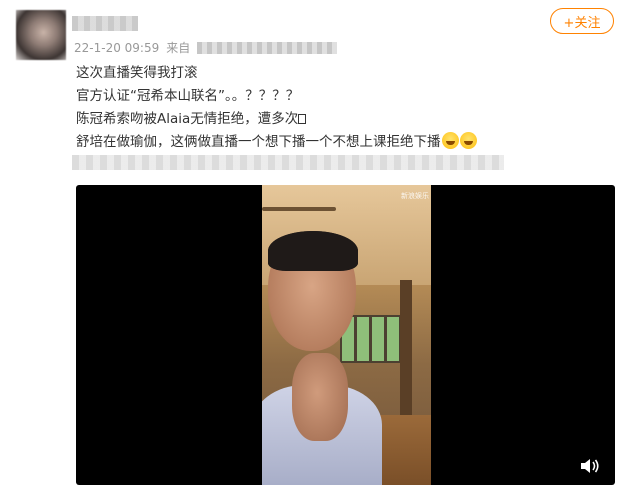 This screenshot has width=640, height=501. I want to click on post-line-1: 这次直播笑得我打滚, so click(137, 73).